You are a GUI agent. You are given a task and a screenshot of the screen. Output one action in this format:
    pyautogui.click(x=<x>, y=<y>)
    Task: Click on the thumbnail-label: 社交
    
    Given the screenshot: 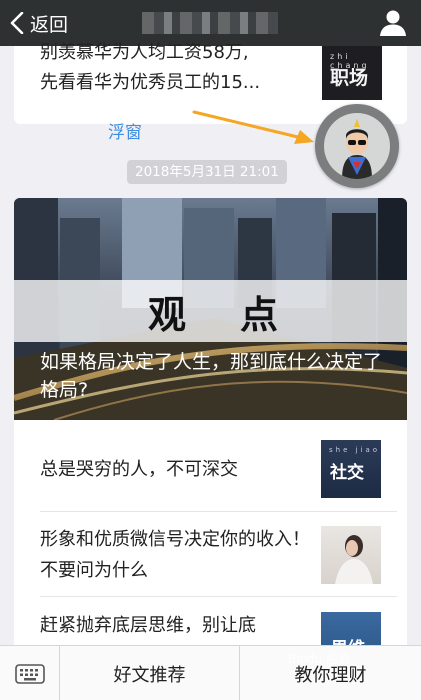 What is the action you would take?
    pyautogui.click(x=347, y=473)
    